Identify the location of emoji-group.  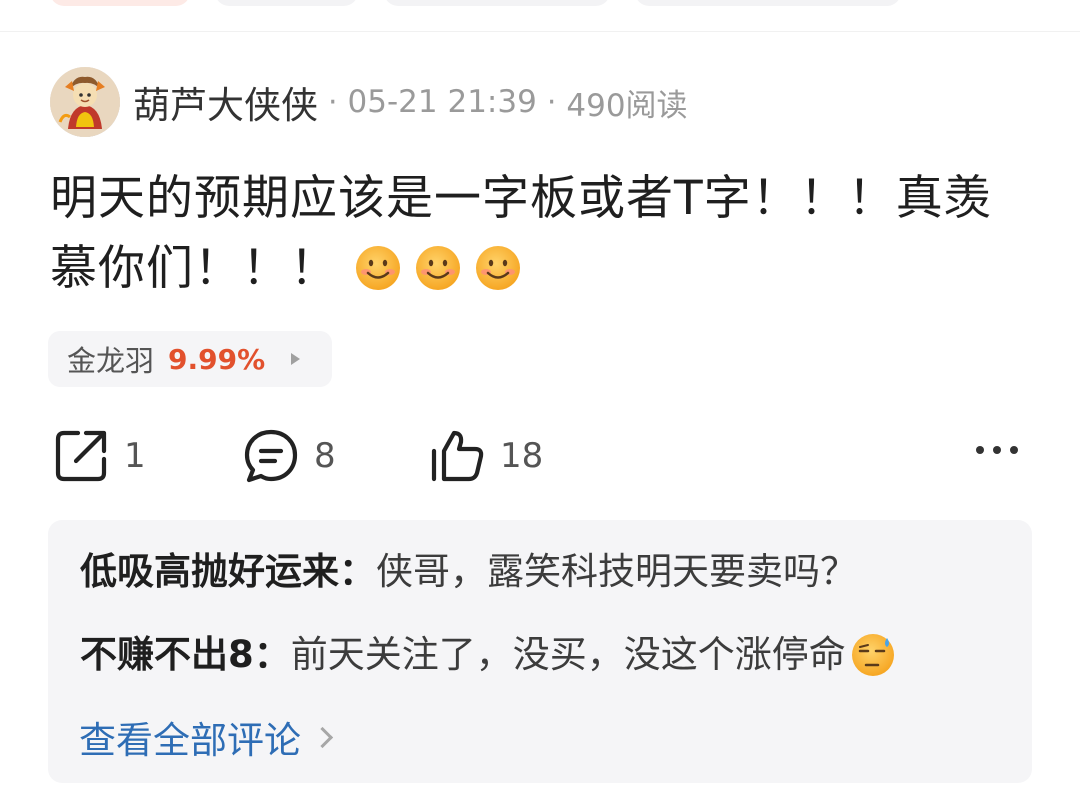
(438, 268).